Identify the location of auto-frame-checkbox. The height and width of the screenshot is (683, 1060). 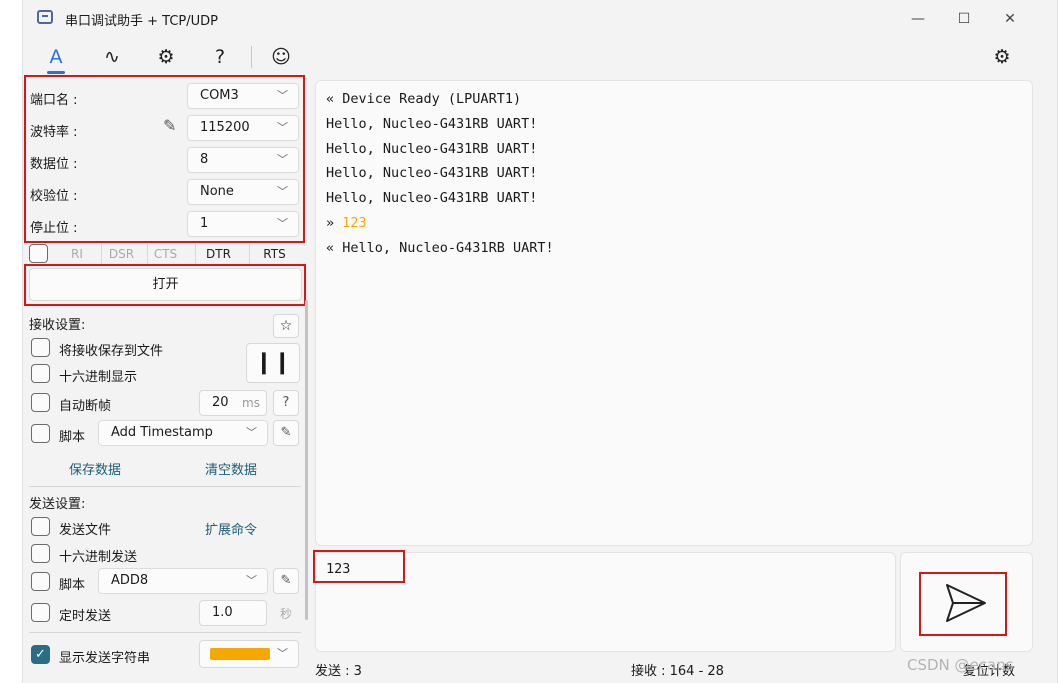
(40, 402).